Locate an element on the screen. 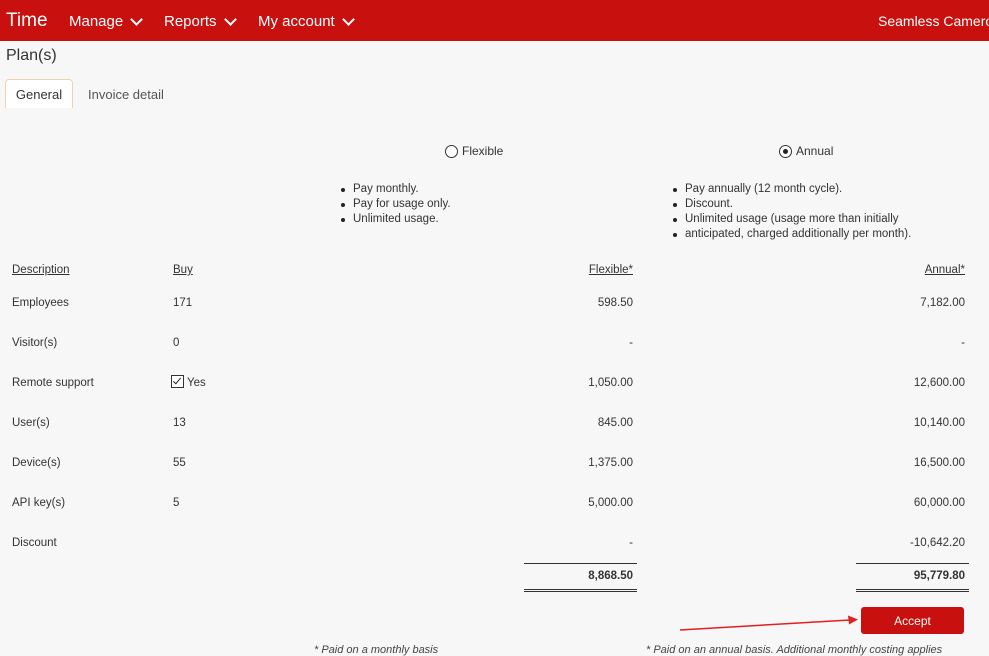 The width and height of the screenshot is (989, 656). footnote-flexible: * Paid on a monthly basis is located at coordinates (376, 650).